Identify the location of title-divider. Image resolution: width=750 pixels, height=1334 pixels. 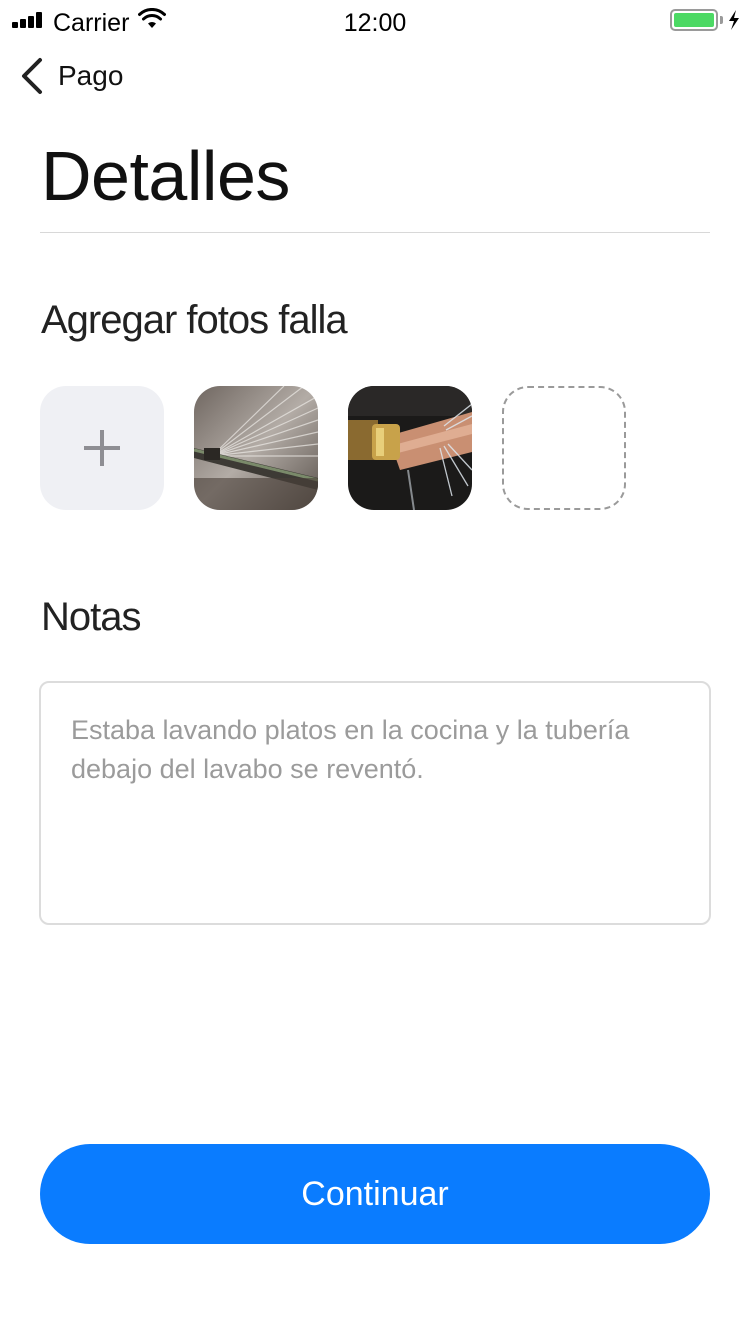
(375, 232).